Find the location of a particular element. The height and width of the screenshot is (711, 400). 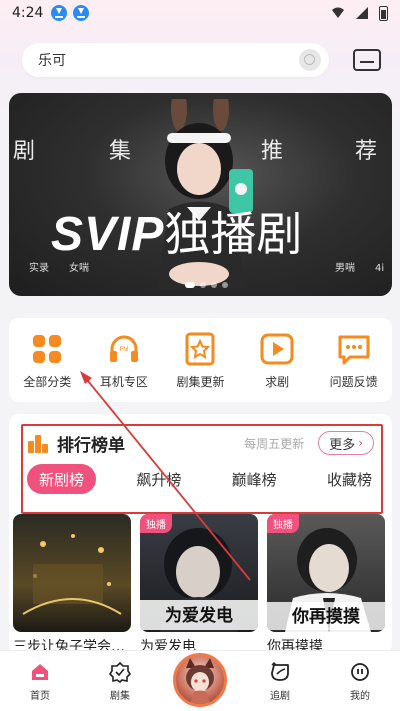

tab-home: 首页 is located at coordinates (40, 681).